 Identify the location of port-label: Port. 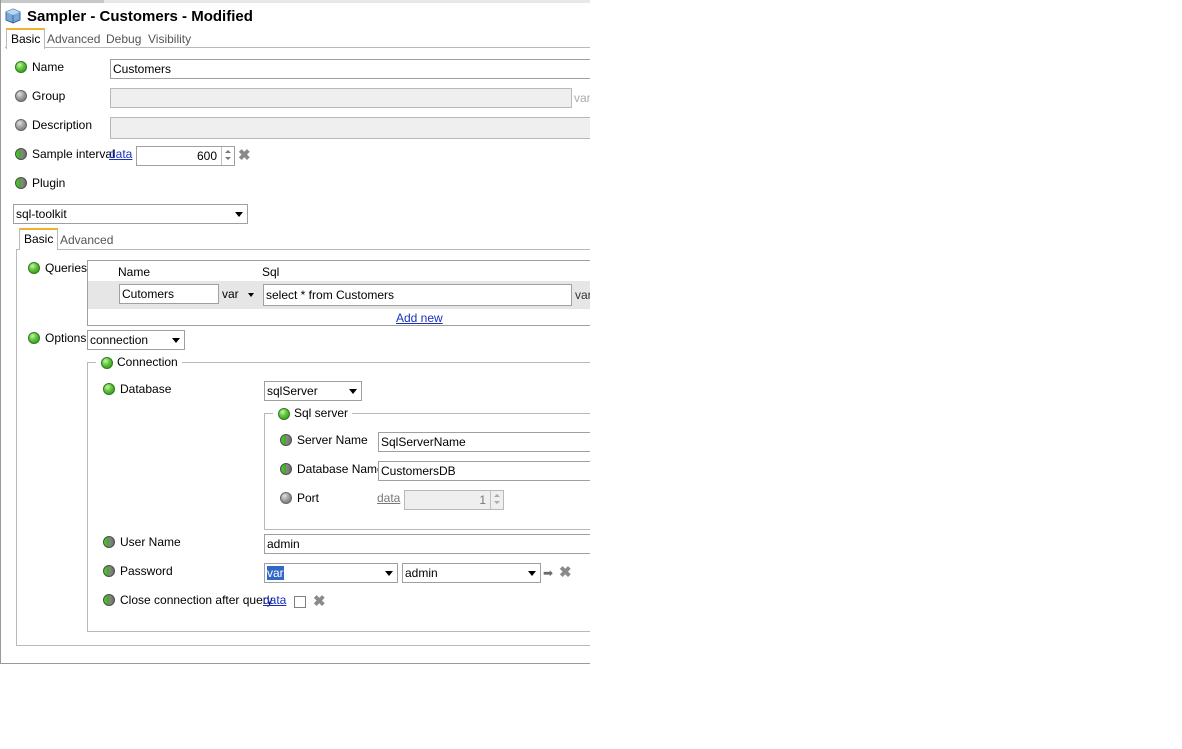
(308, 498).